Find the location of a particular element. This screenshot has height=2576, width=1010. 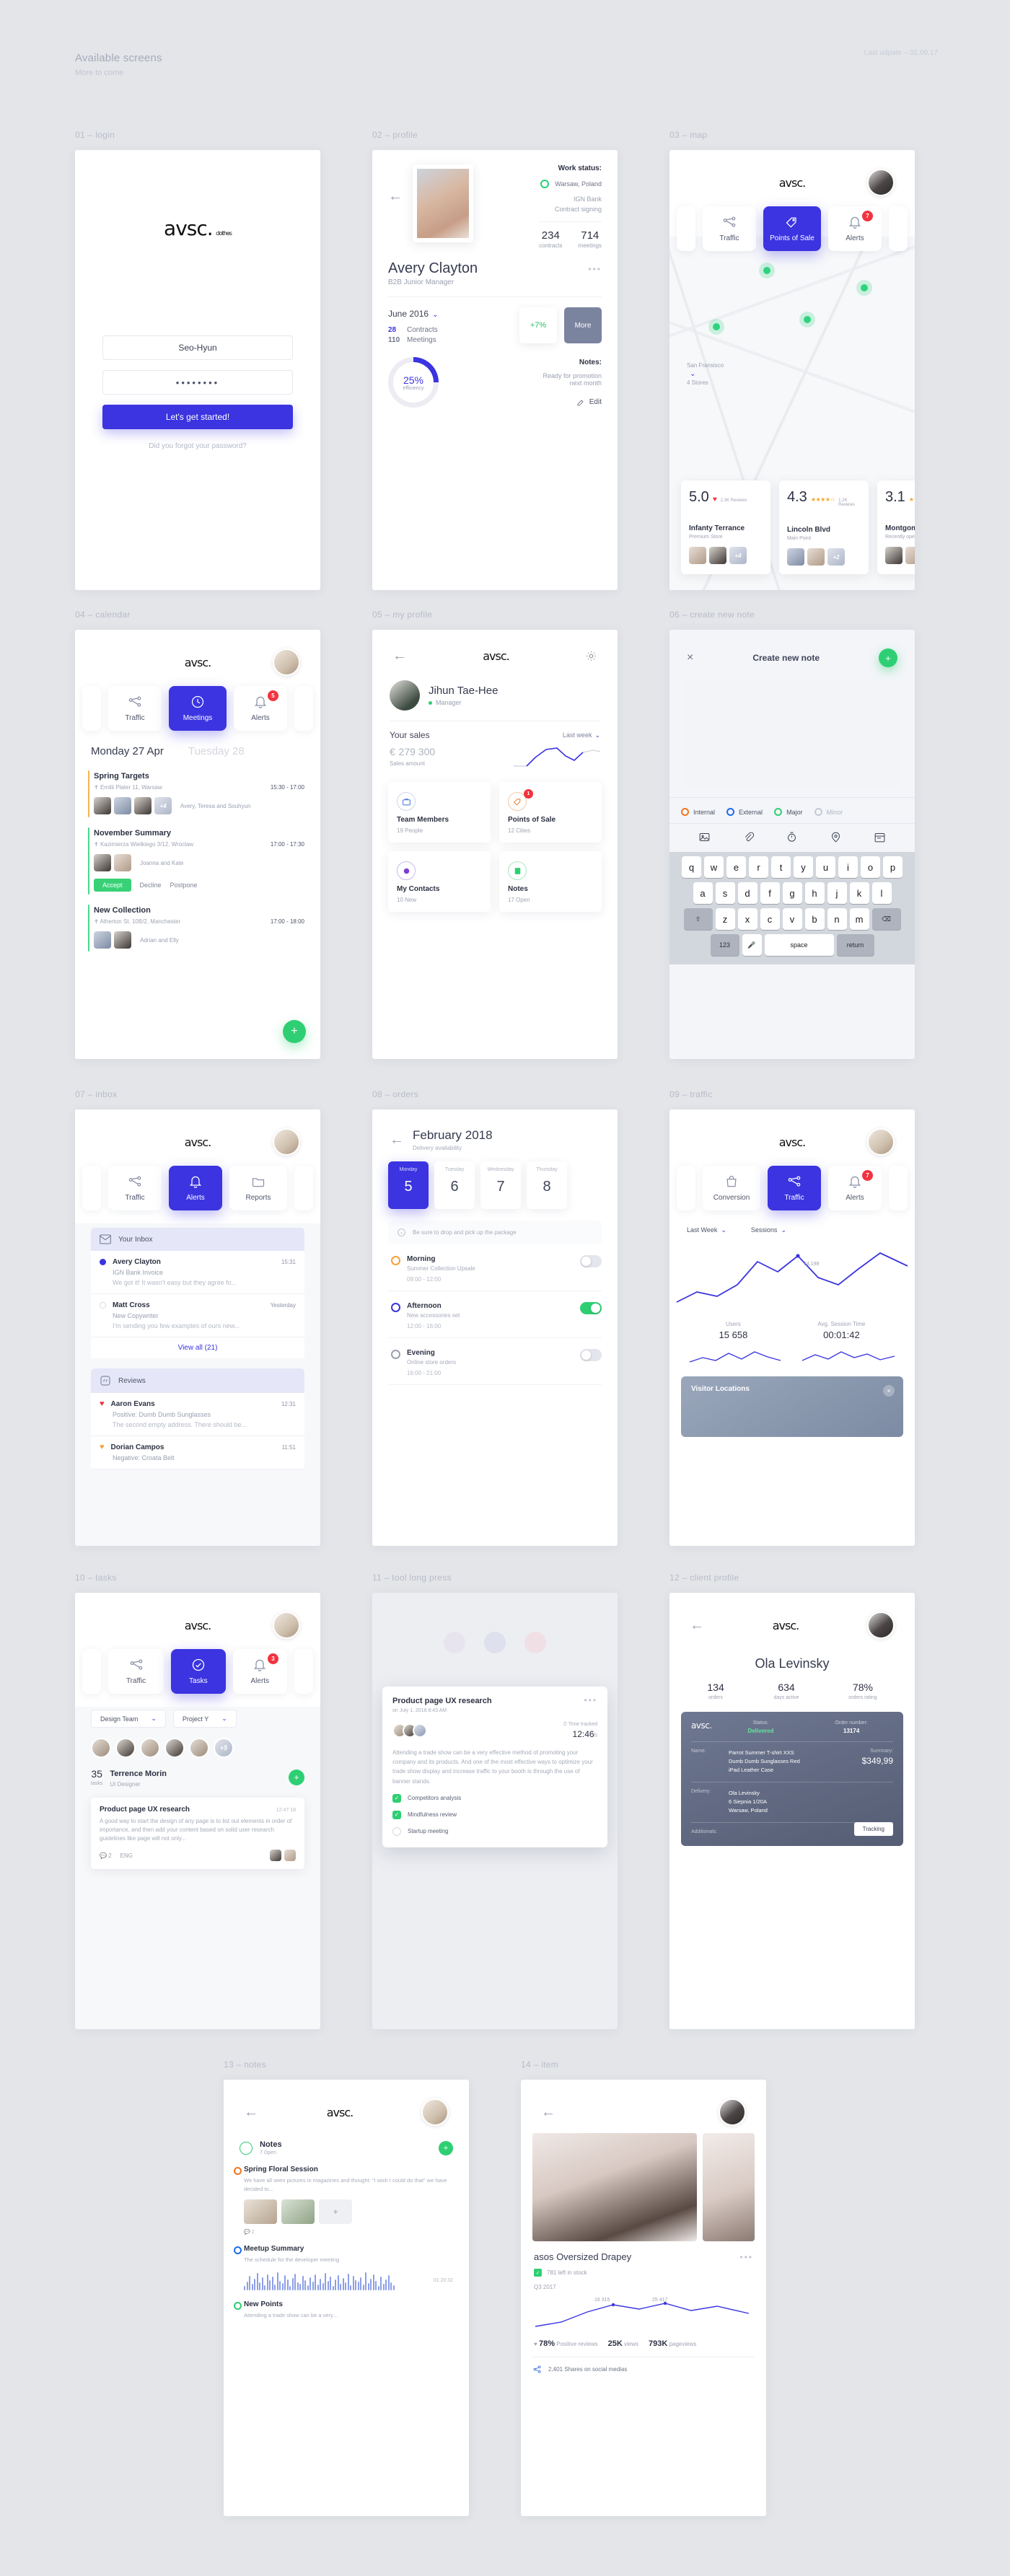

key: c is located at coordinates (770, 919).